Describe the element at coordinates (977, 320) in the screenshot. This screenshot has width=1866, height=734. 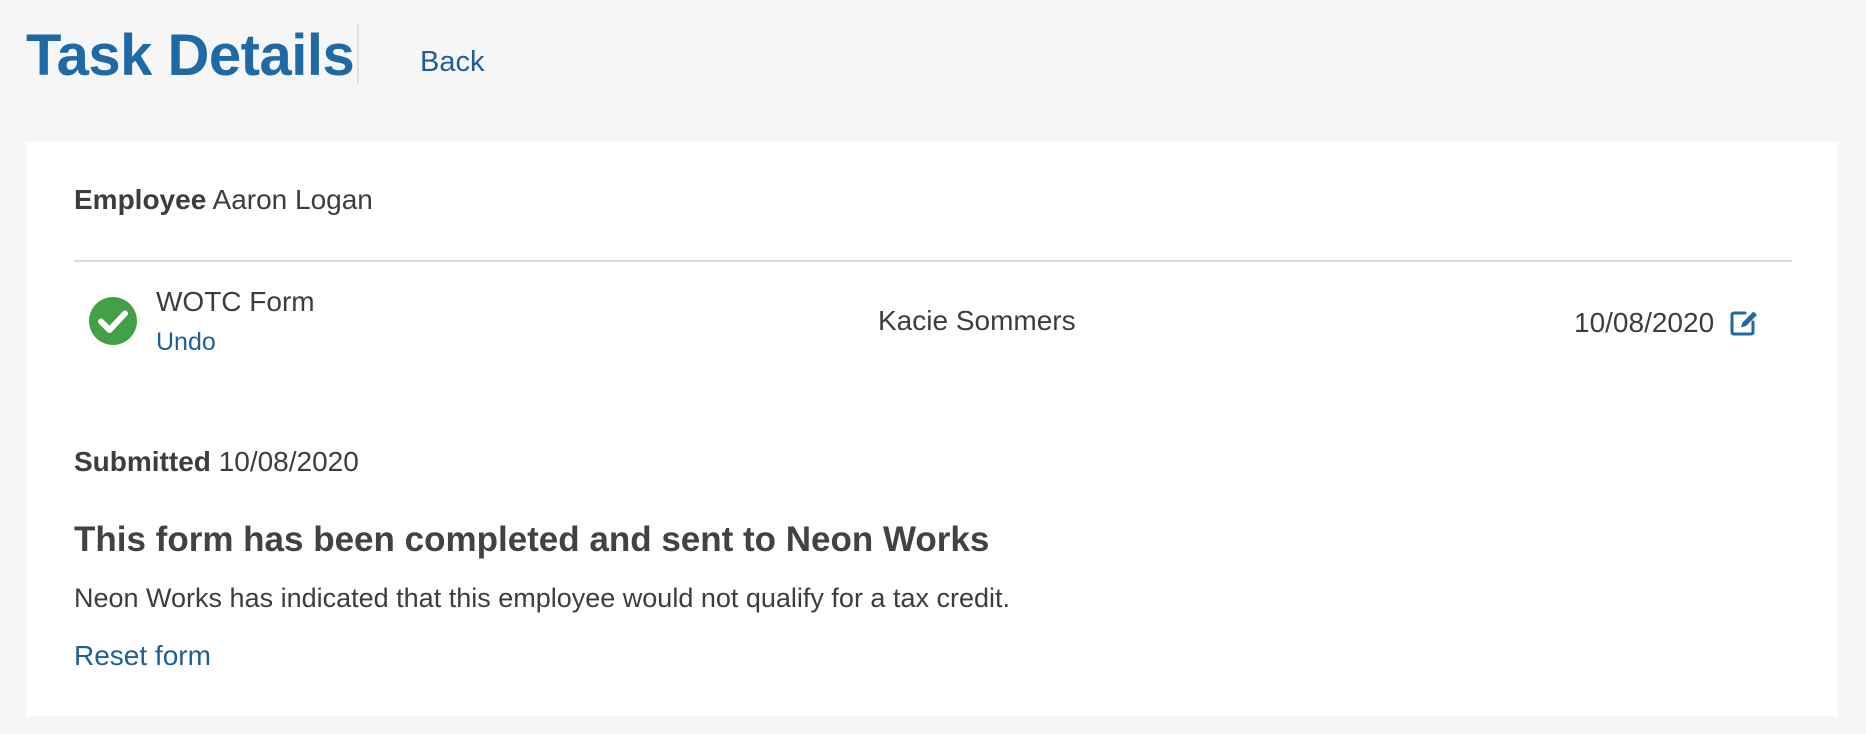
I see `task-assignee: Kacie Sommers` at that location.